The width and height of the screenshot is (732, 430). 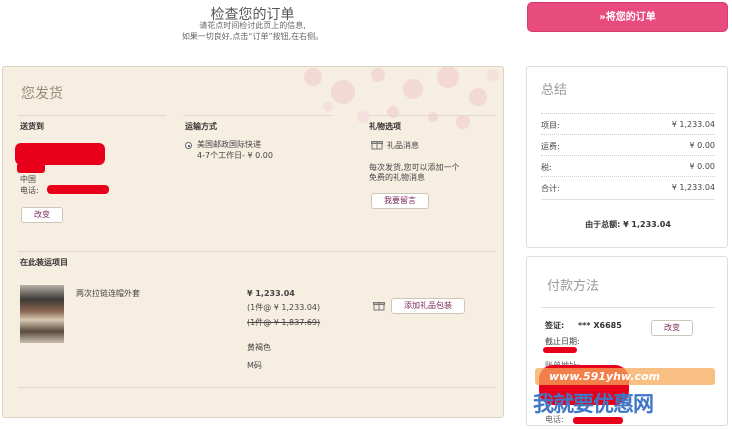 I want to click on watermark-logo: 我就要优惠网, so click(x=593, y=404).